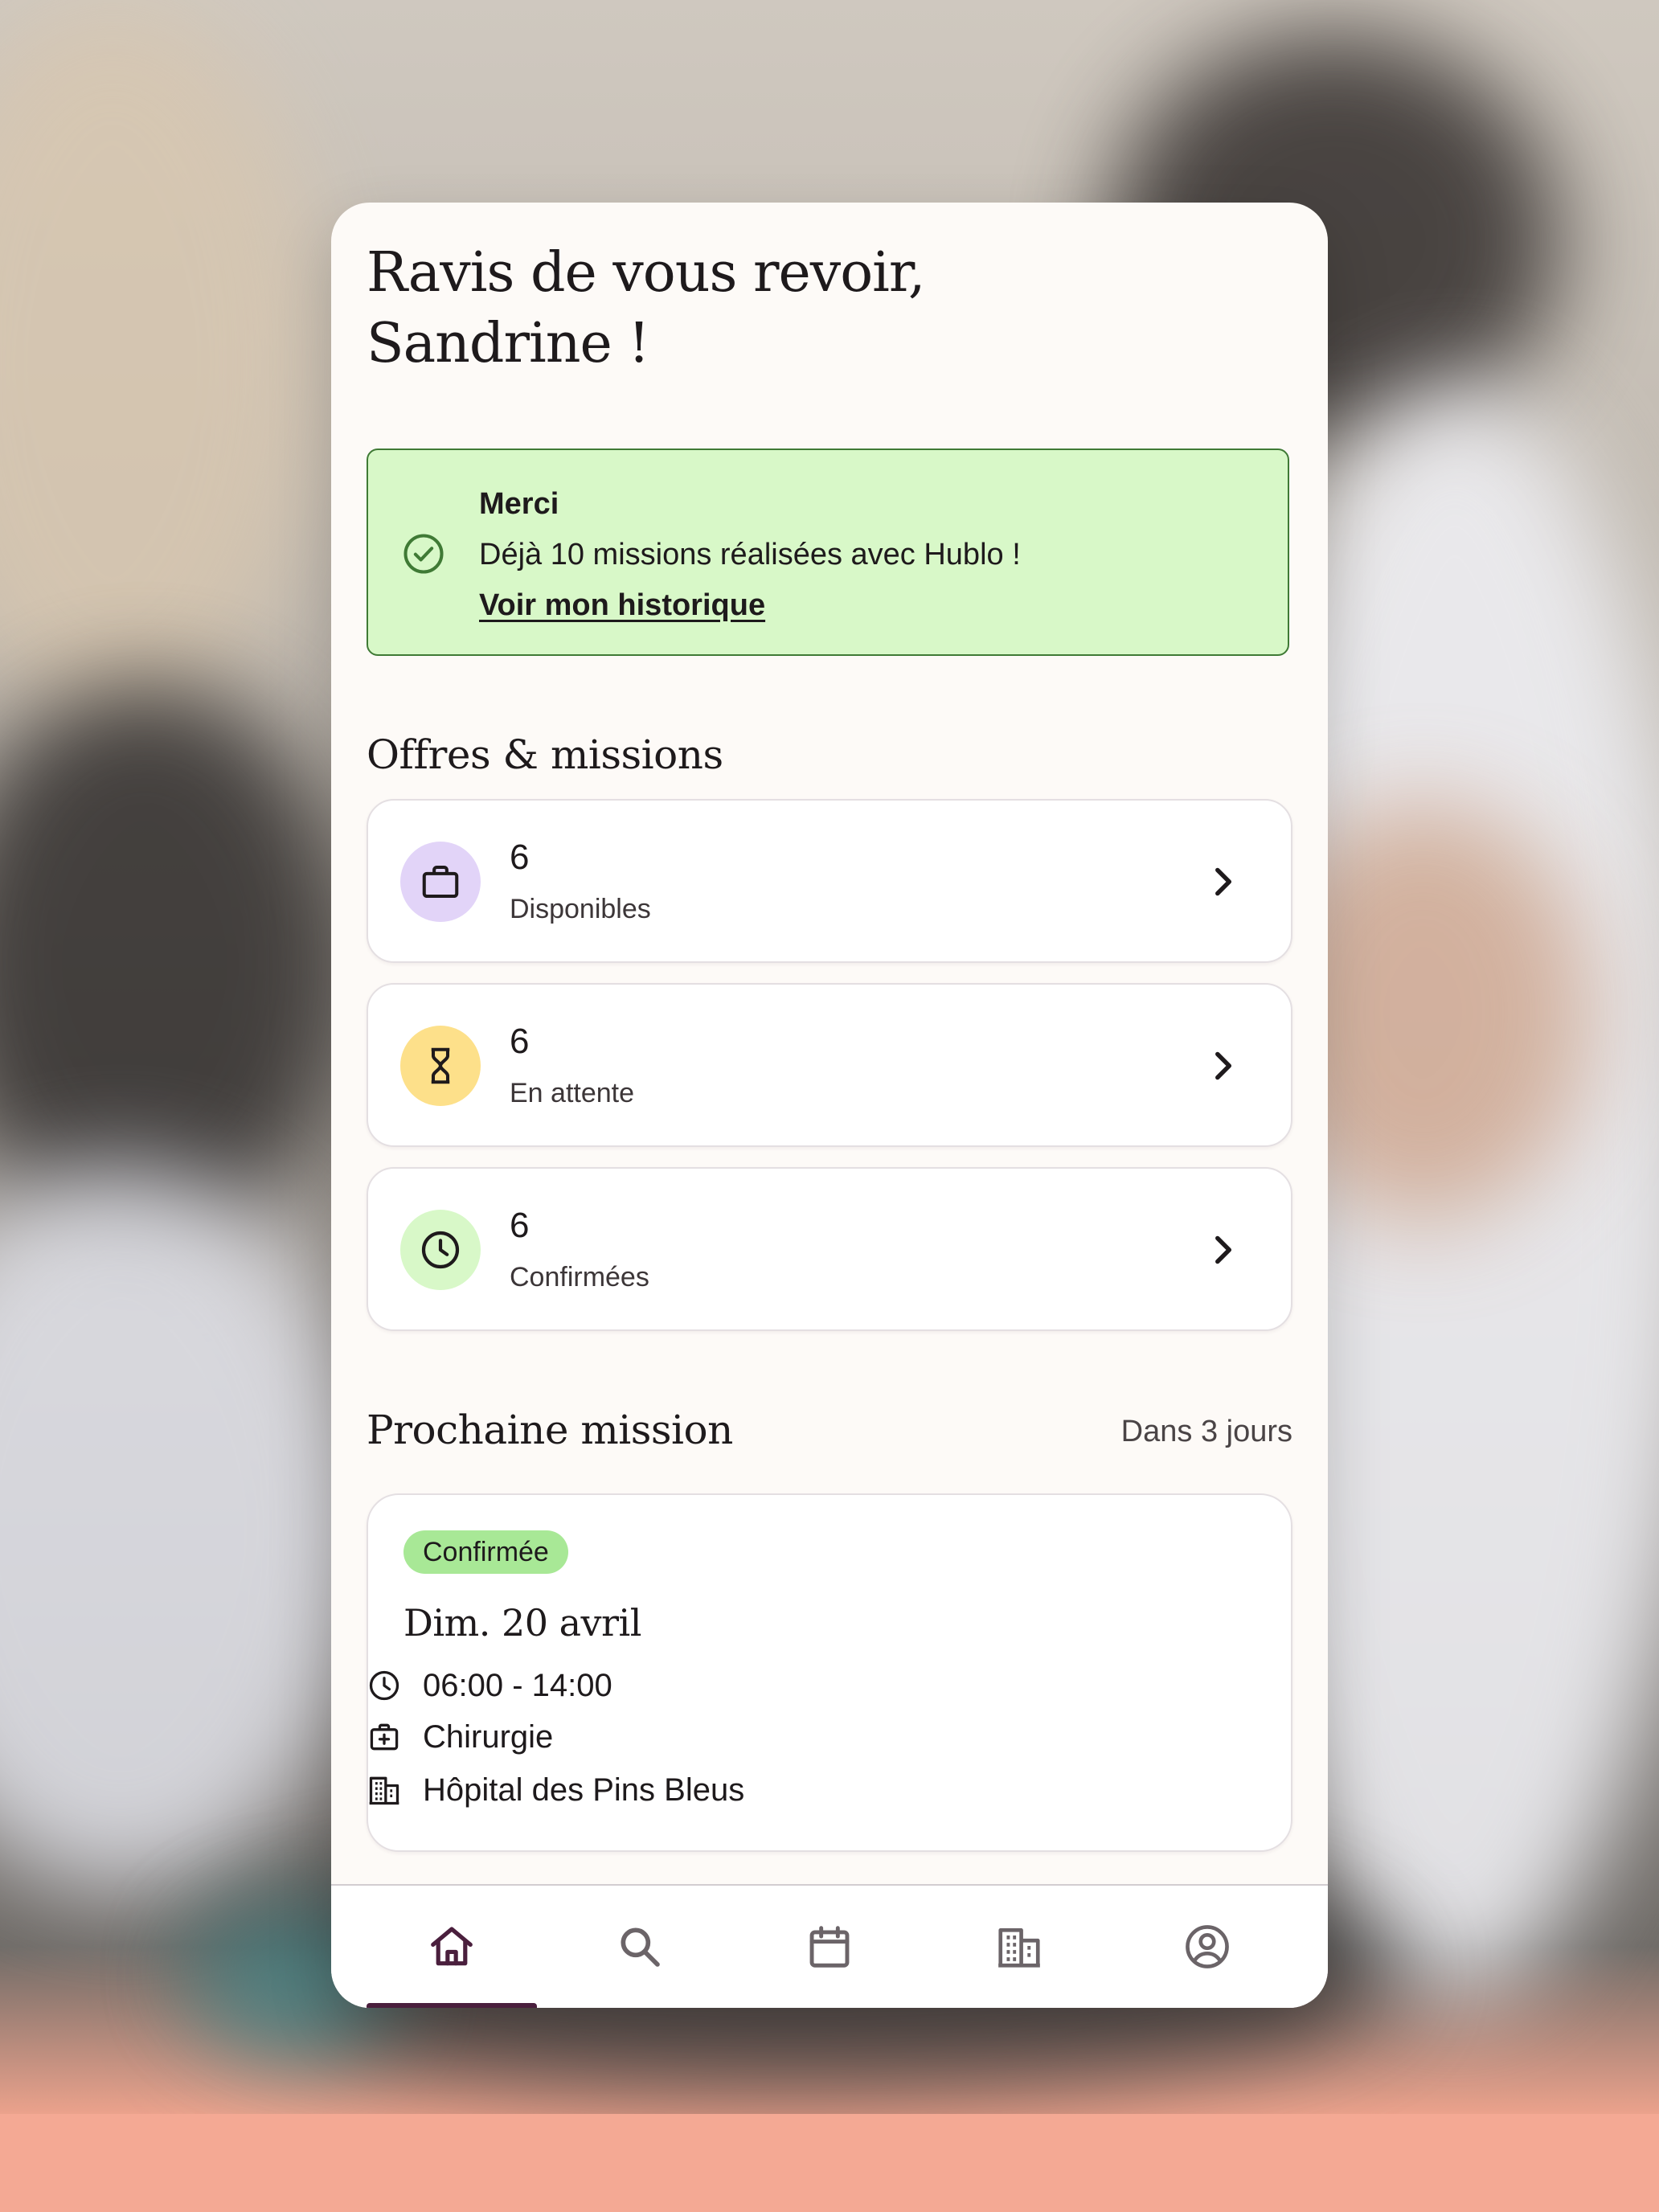 Image resolution: width=1659 pixels, height=2212 pixels. What do you see at coordinates (485, 1552) in the screenshot?
I see `status-badge: Confirmée` at bounding box center [485, 1552].